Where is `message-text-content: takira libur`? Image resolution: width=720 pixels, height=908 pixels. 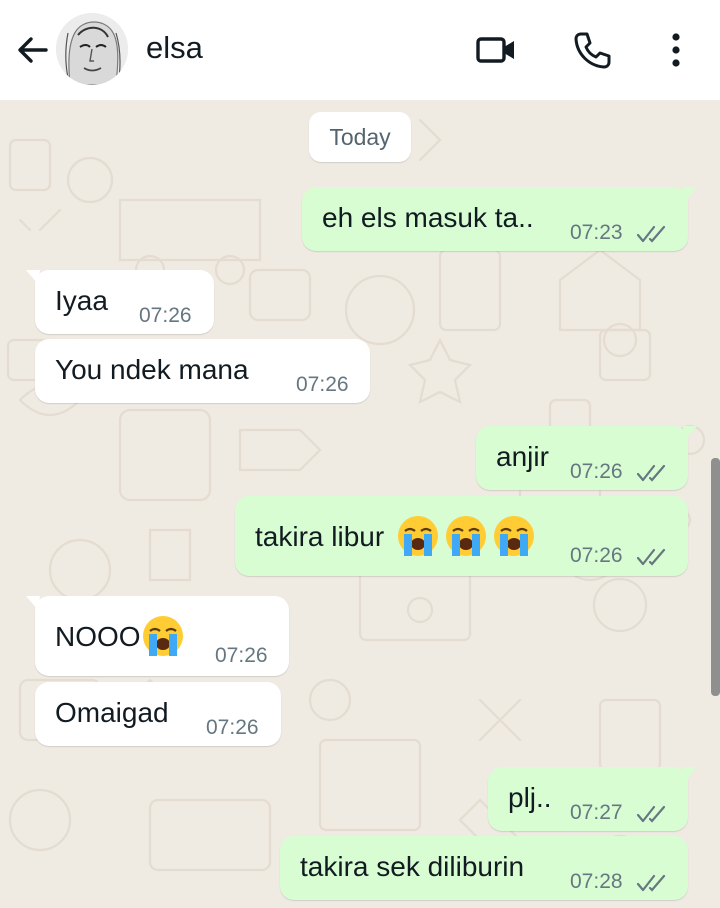
message-text-content: takira libur is located at coordinates (323, 536).